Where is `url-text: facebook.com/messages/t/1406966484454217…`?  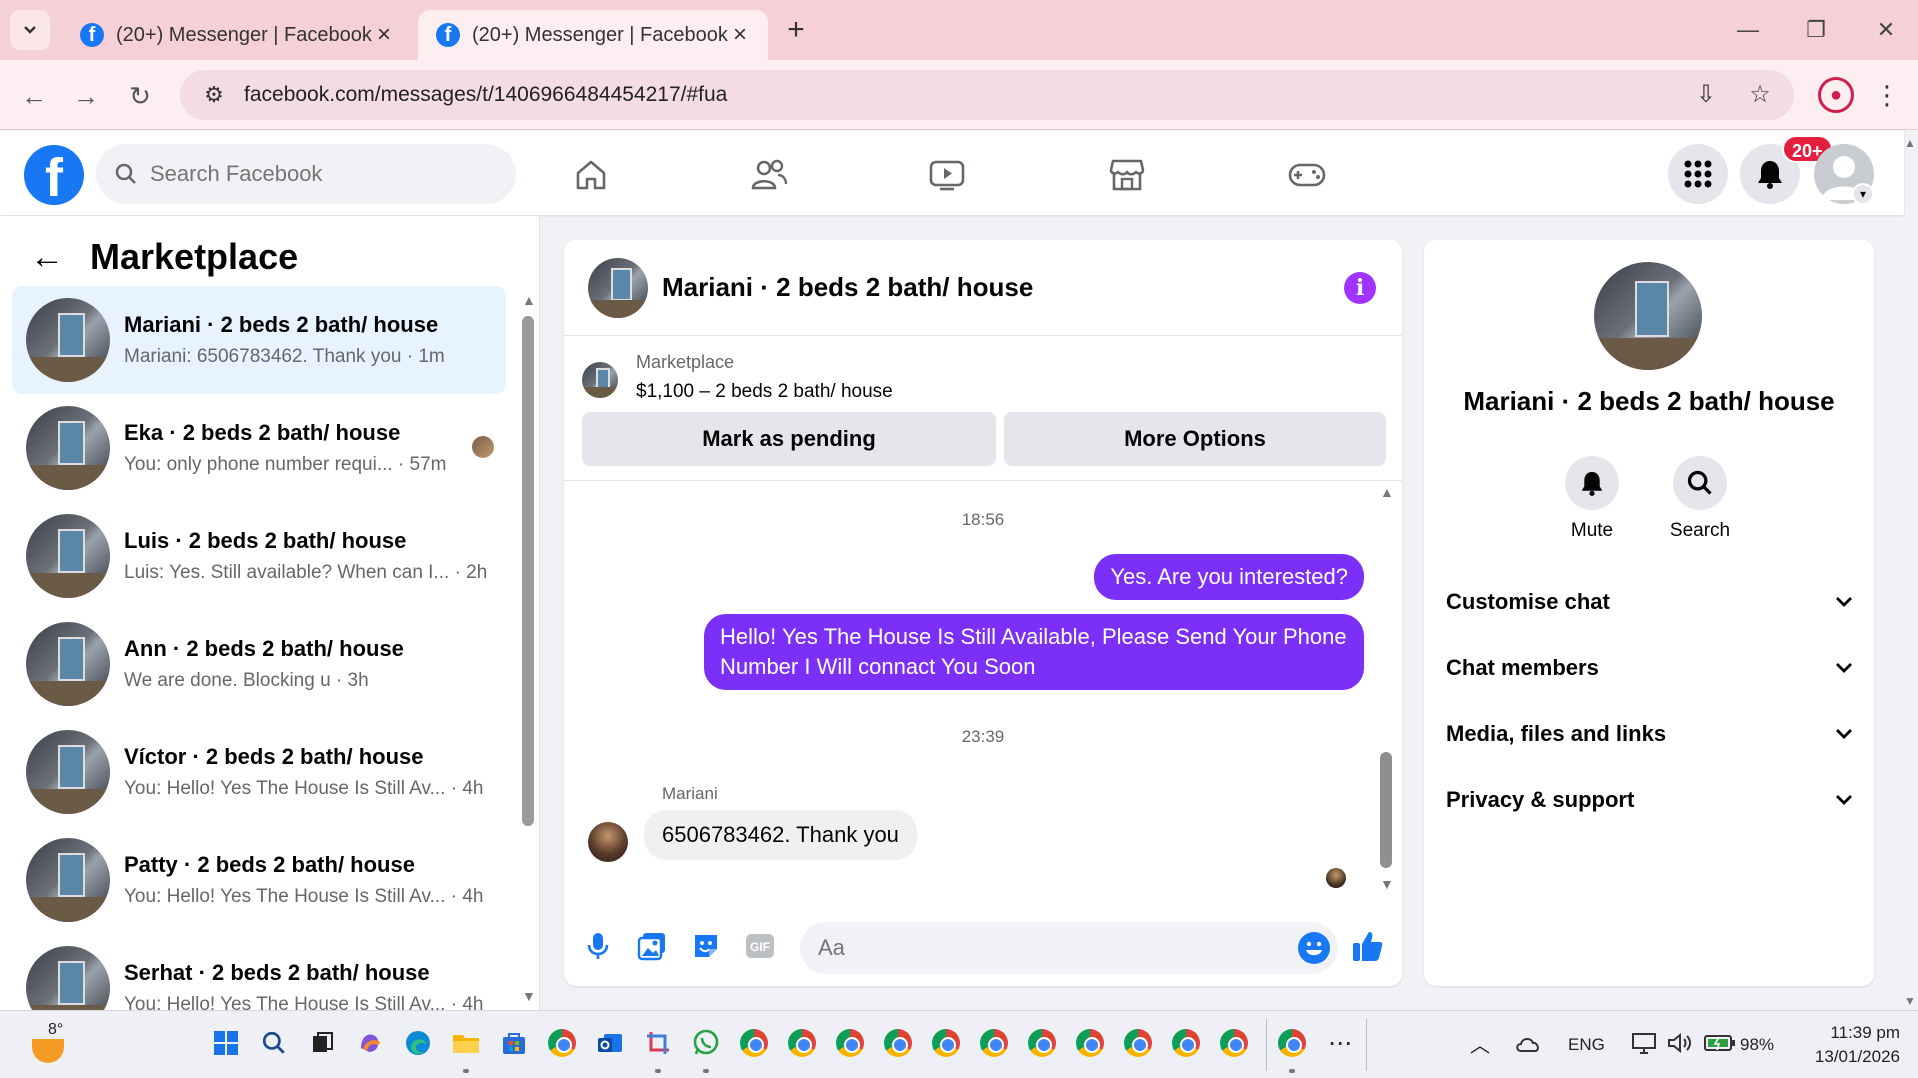
url-text: facebook.com/messages/t/1406966484454217… is located at coordinates (965, 95).